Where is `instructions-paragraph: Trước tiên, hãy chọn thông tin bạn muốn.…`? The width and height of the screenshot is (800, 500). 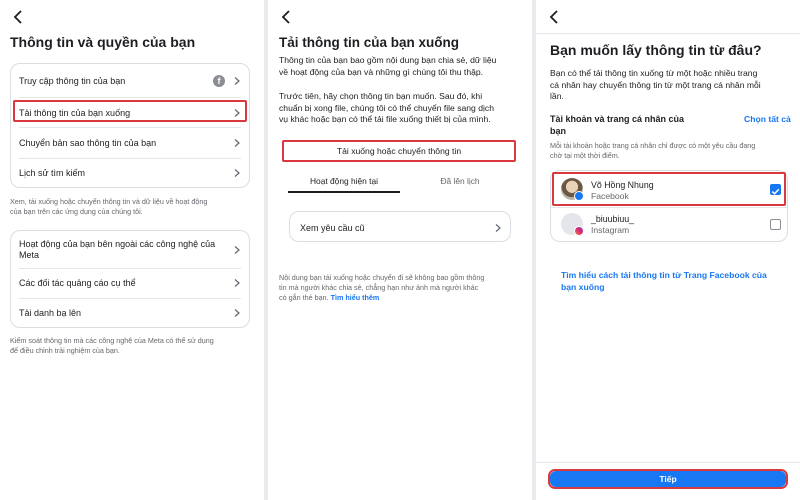
instructions-paragraph: Trước tiên, hãy chọn thông tin bạn muốn.… is located at coordinates (386, 107).